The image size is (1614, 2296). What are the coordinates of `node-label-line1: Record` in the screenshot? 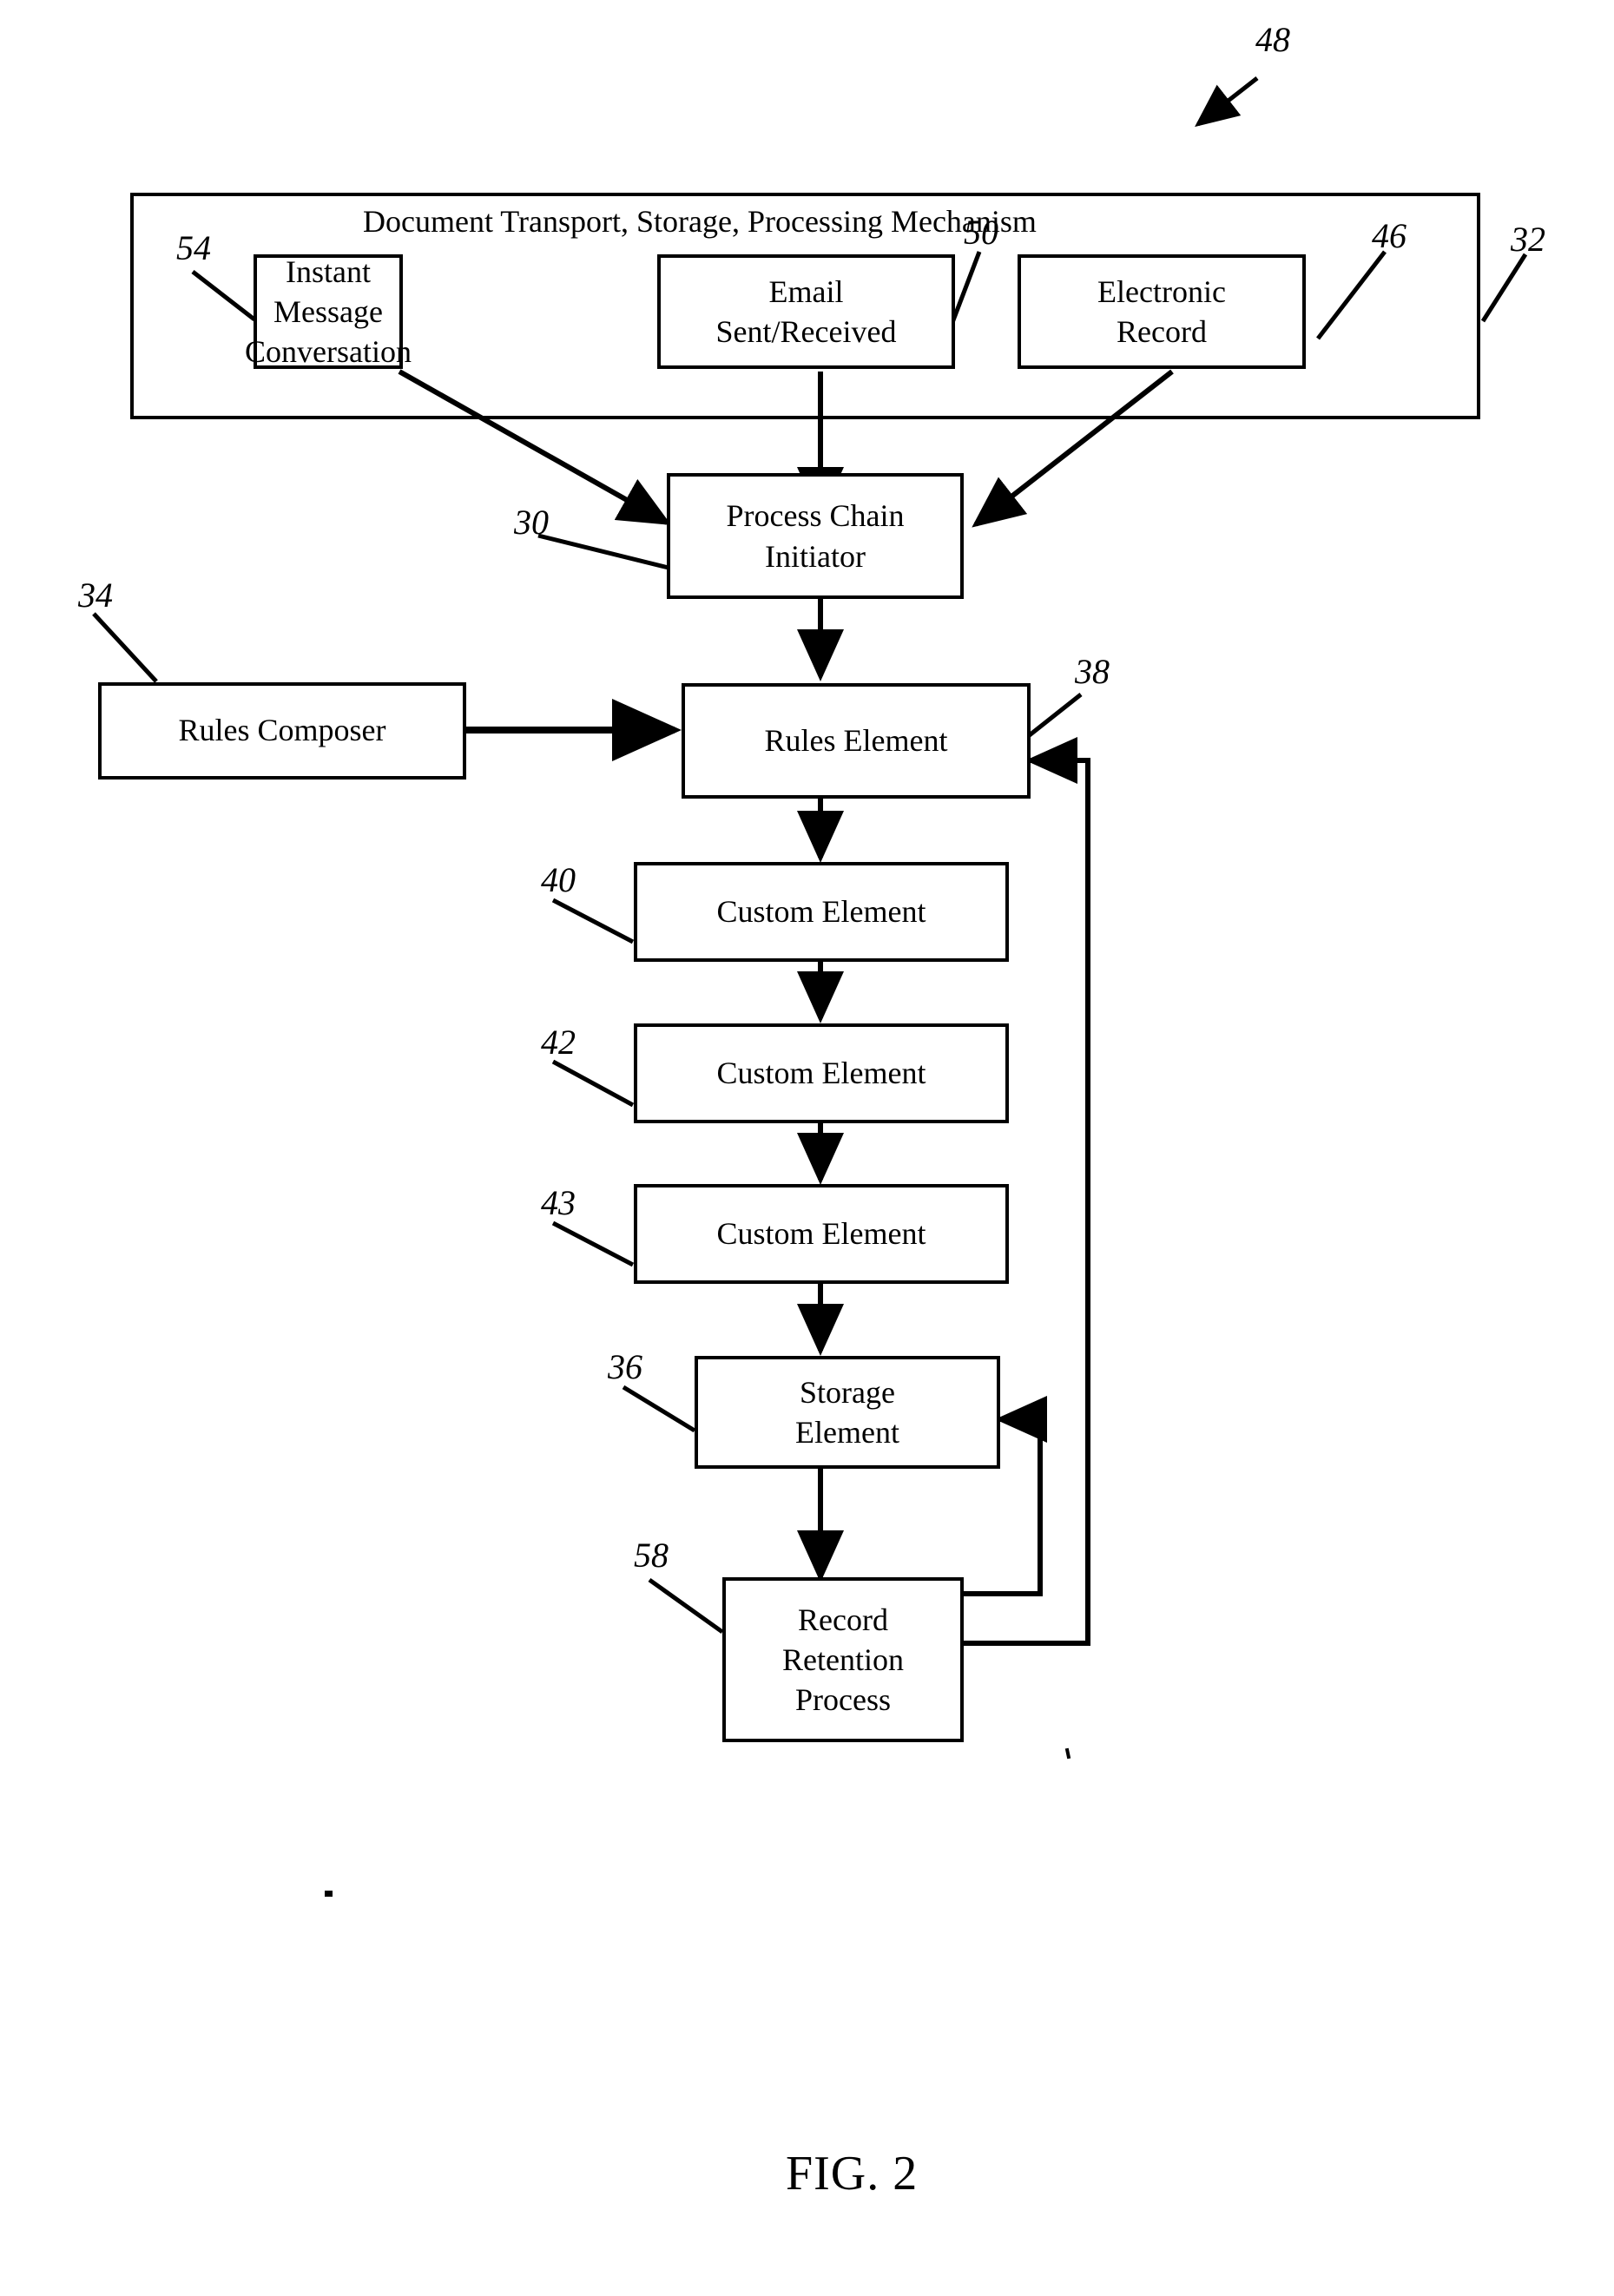 It's located at (843, 1619).